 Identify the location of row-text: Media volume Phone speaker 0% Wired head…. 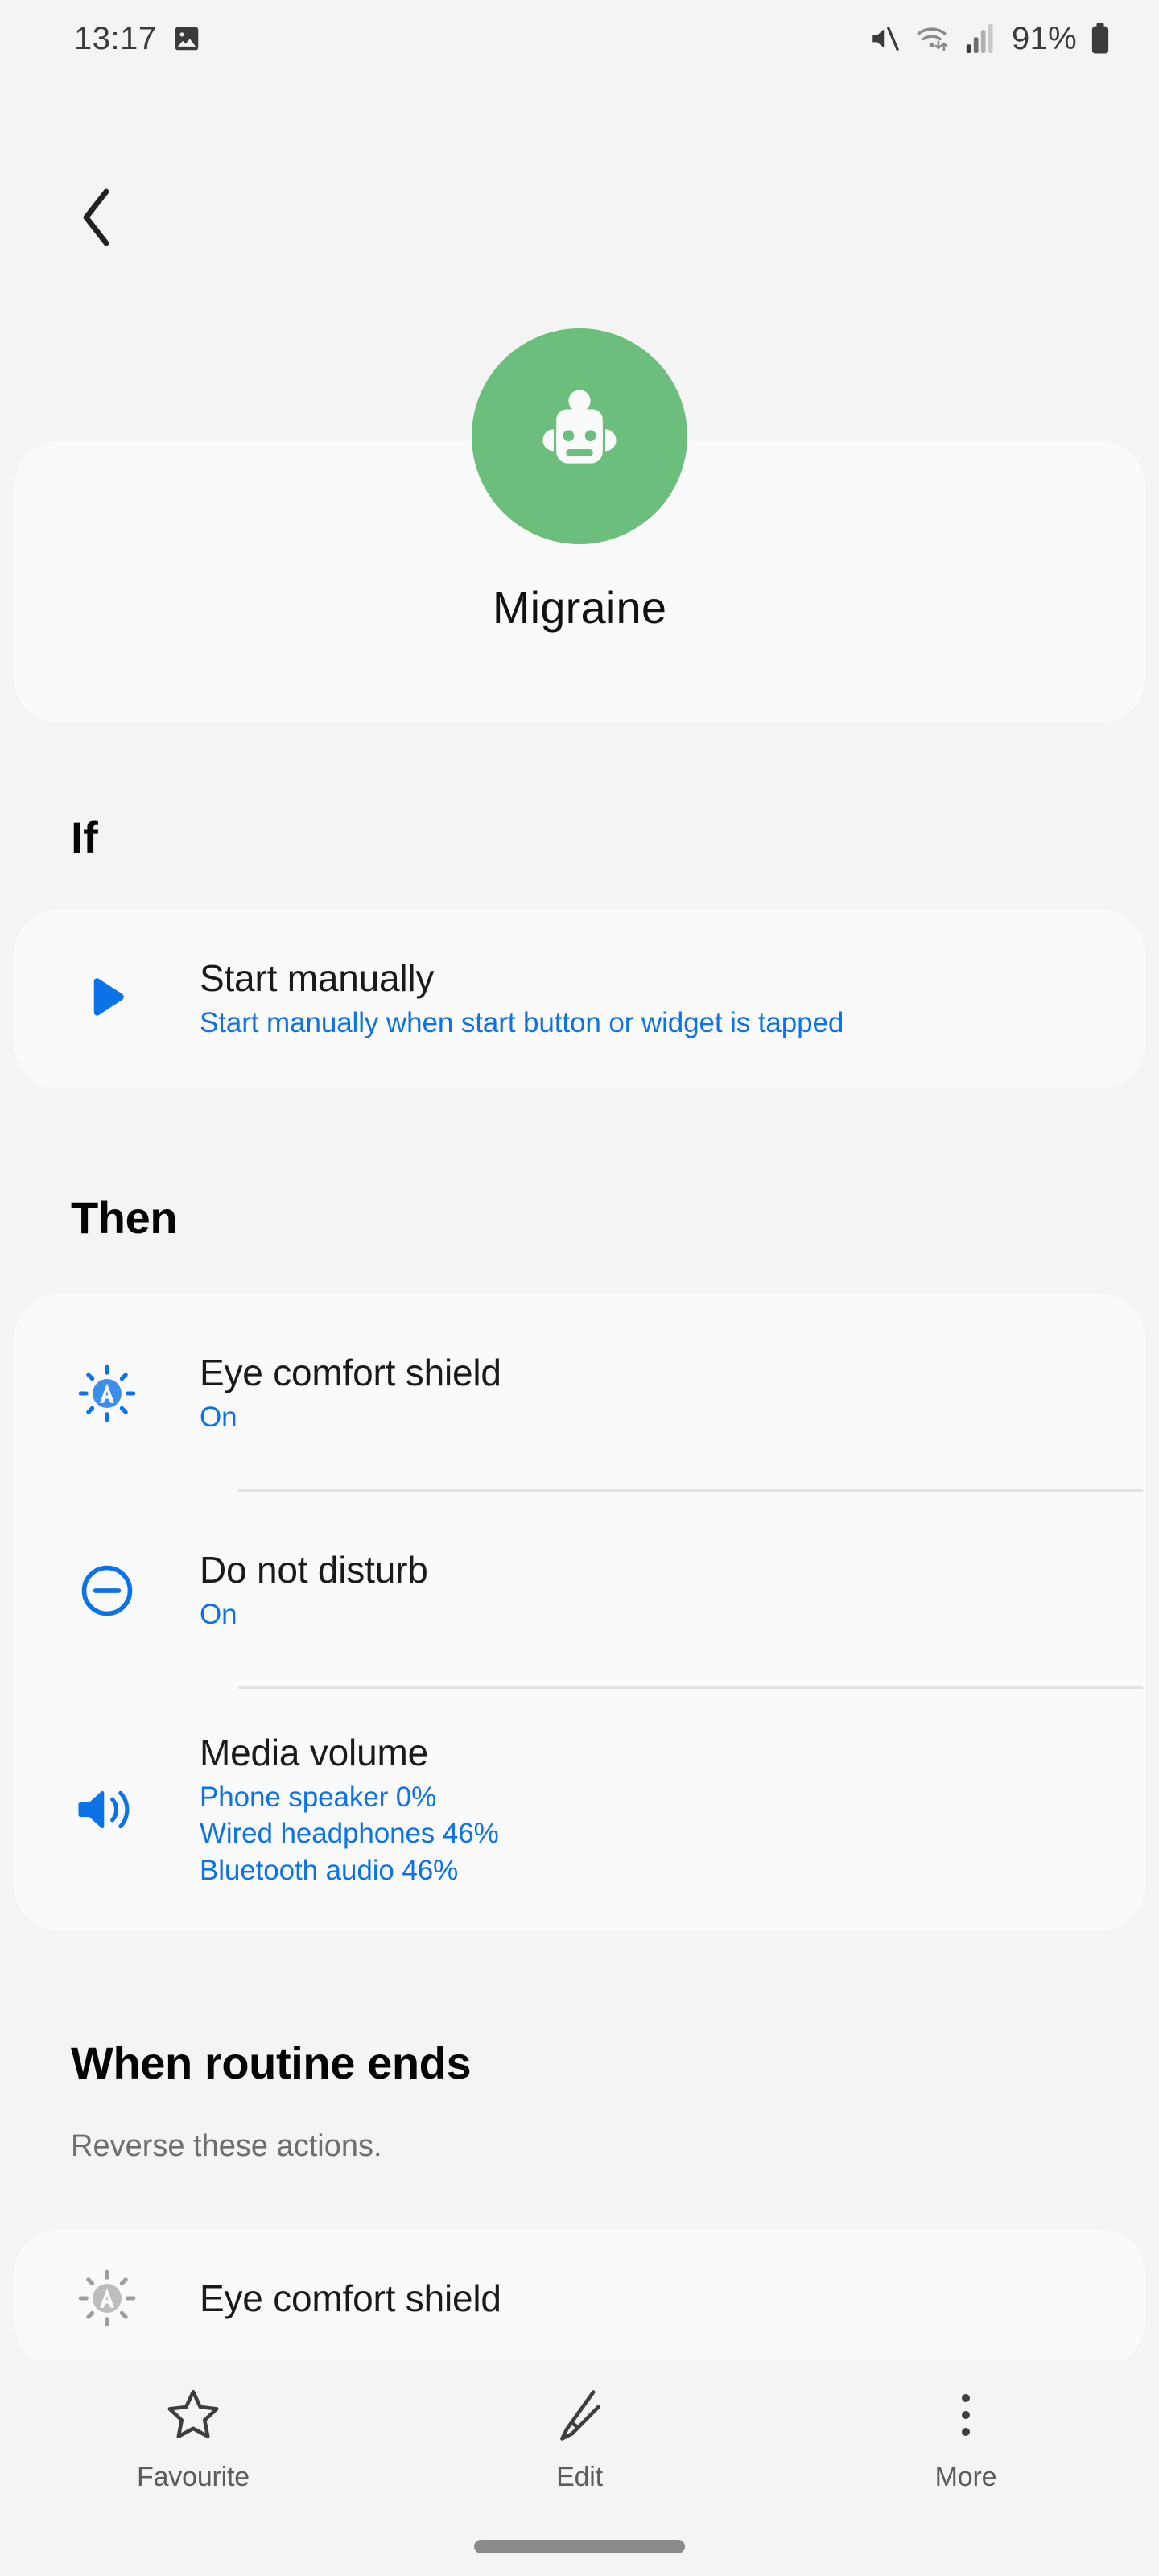
(672, 1810).